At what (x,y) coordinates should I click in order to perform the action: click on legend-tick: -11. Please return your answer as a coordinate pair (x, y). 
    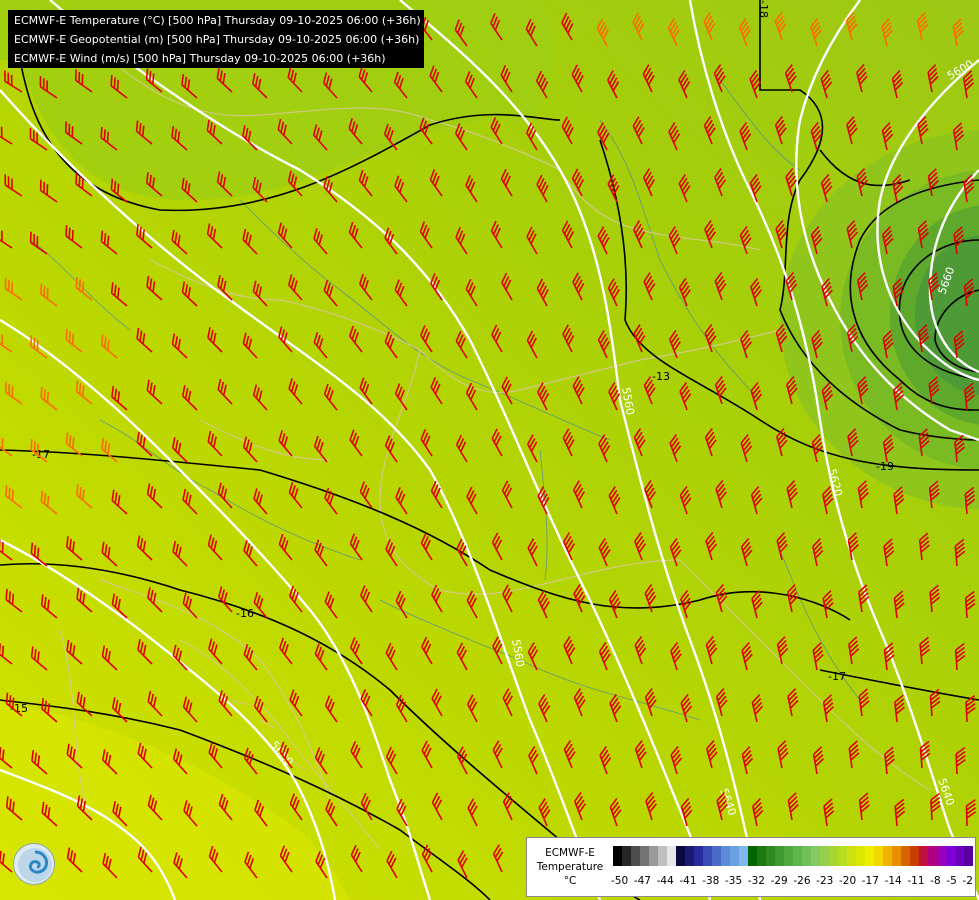
    Looking at the image, I should click on (916, 881).